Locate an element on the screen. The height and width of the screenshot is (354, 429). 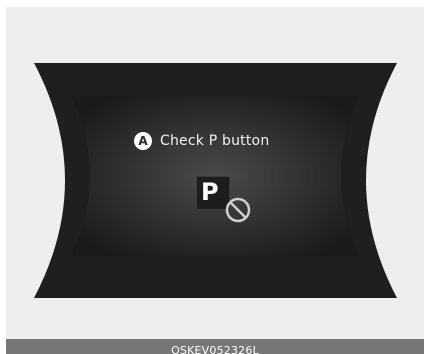
label-a-badge: A is located at coordinates (143, 141).